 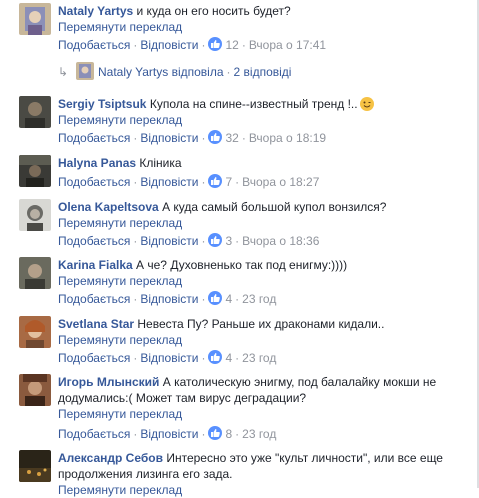 I want to click on comment-text: и куда он его носить будет?, so click(x=213, y=11).